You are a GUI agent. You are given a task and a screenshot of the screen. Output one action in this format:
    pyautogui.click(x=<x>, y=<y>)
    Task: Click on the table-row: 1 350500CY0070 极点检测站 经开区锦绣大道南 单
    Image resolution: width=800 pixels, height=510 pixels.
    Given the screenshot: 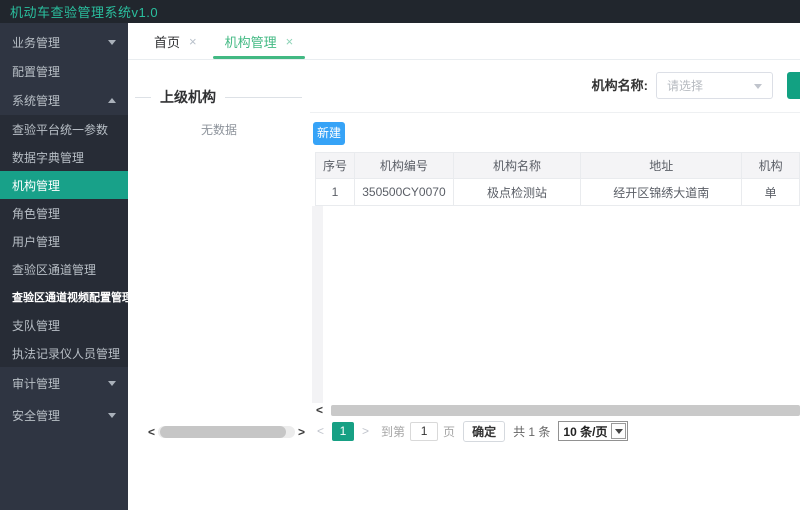 What is the action you would take?
    pyautogui.click(x=557, y=192)
    